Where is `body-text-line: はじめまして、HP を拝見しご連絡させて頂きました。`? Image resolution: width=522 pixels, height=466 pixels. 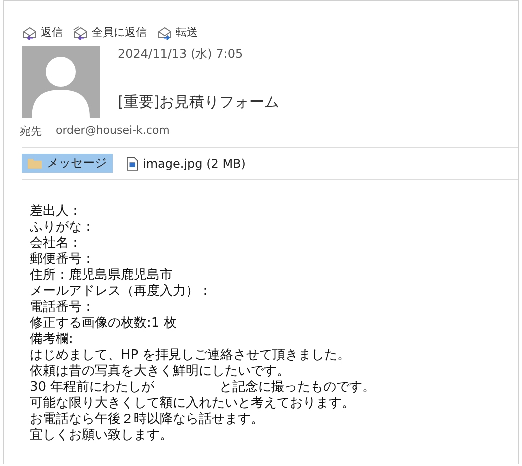 body-text-line: はじめまして、HP を拝見しご連絡させて頂きました。 is located at coordinates (191, 356).